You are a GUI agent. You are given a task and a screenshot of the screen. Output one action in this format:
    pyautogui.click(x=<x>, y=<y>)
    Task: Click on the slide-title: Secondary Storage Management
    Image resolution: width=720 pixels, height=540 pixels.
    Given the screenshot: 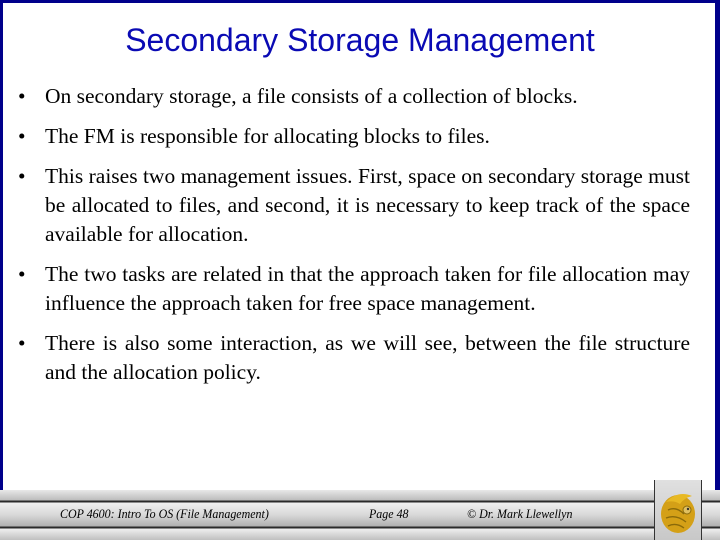 What is the action you would take?
    pyautogui.click(x=360, y=40)
    